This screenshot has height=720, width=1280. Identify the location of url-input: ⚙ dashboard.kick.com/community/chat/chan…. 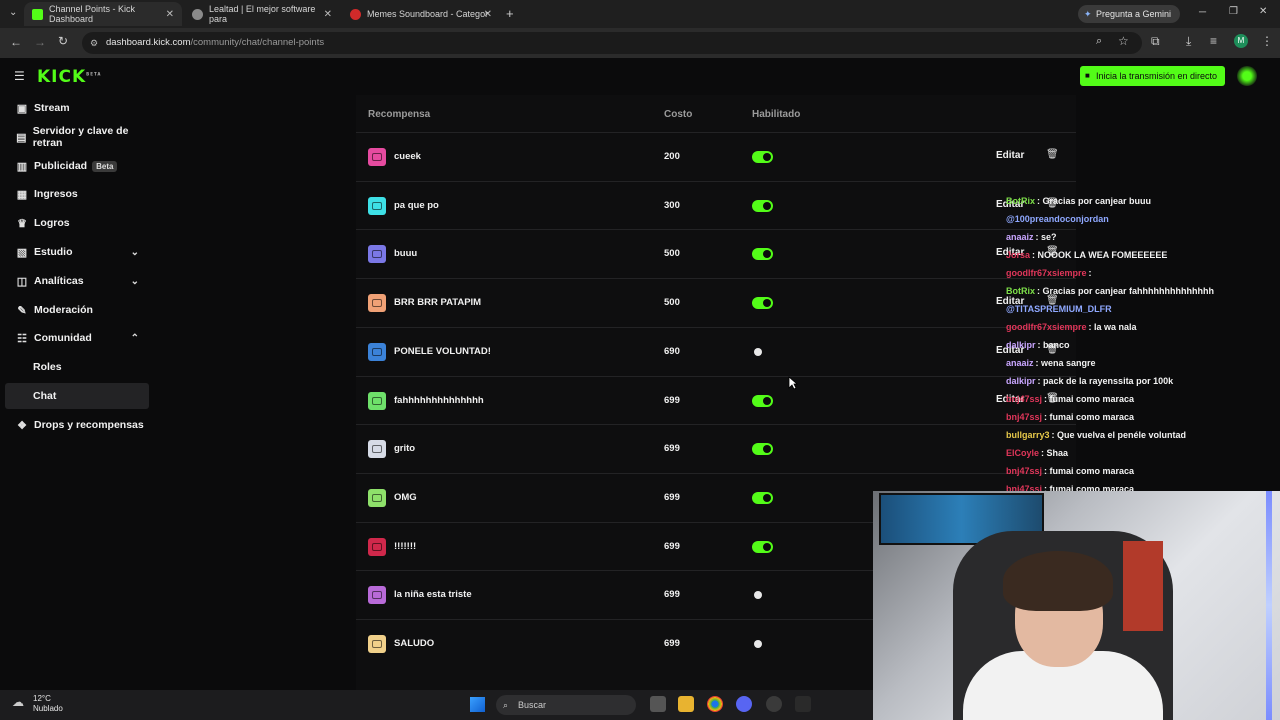
(612, 43).